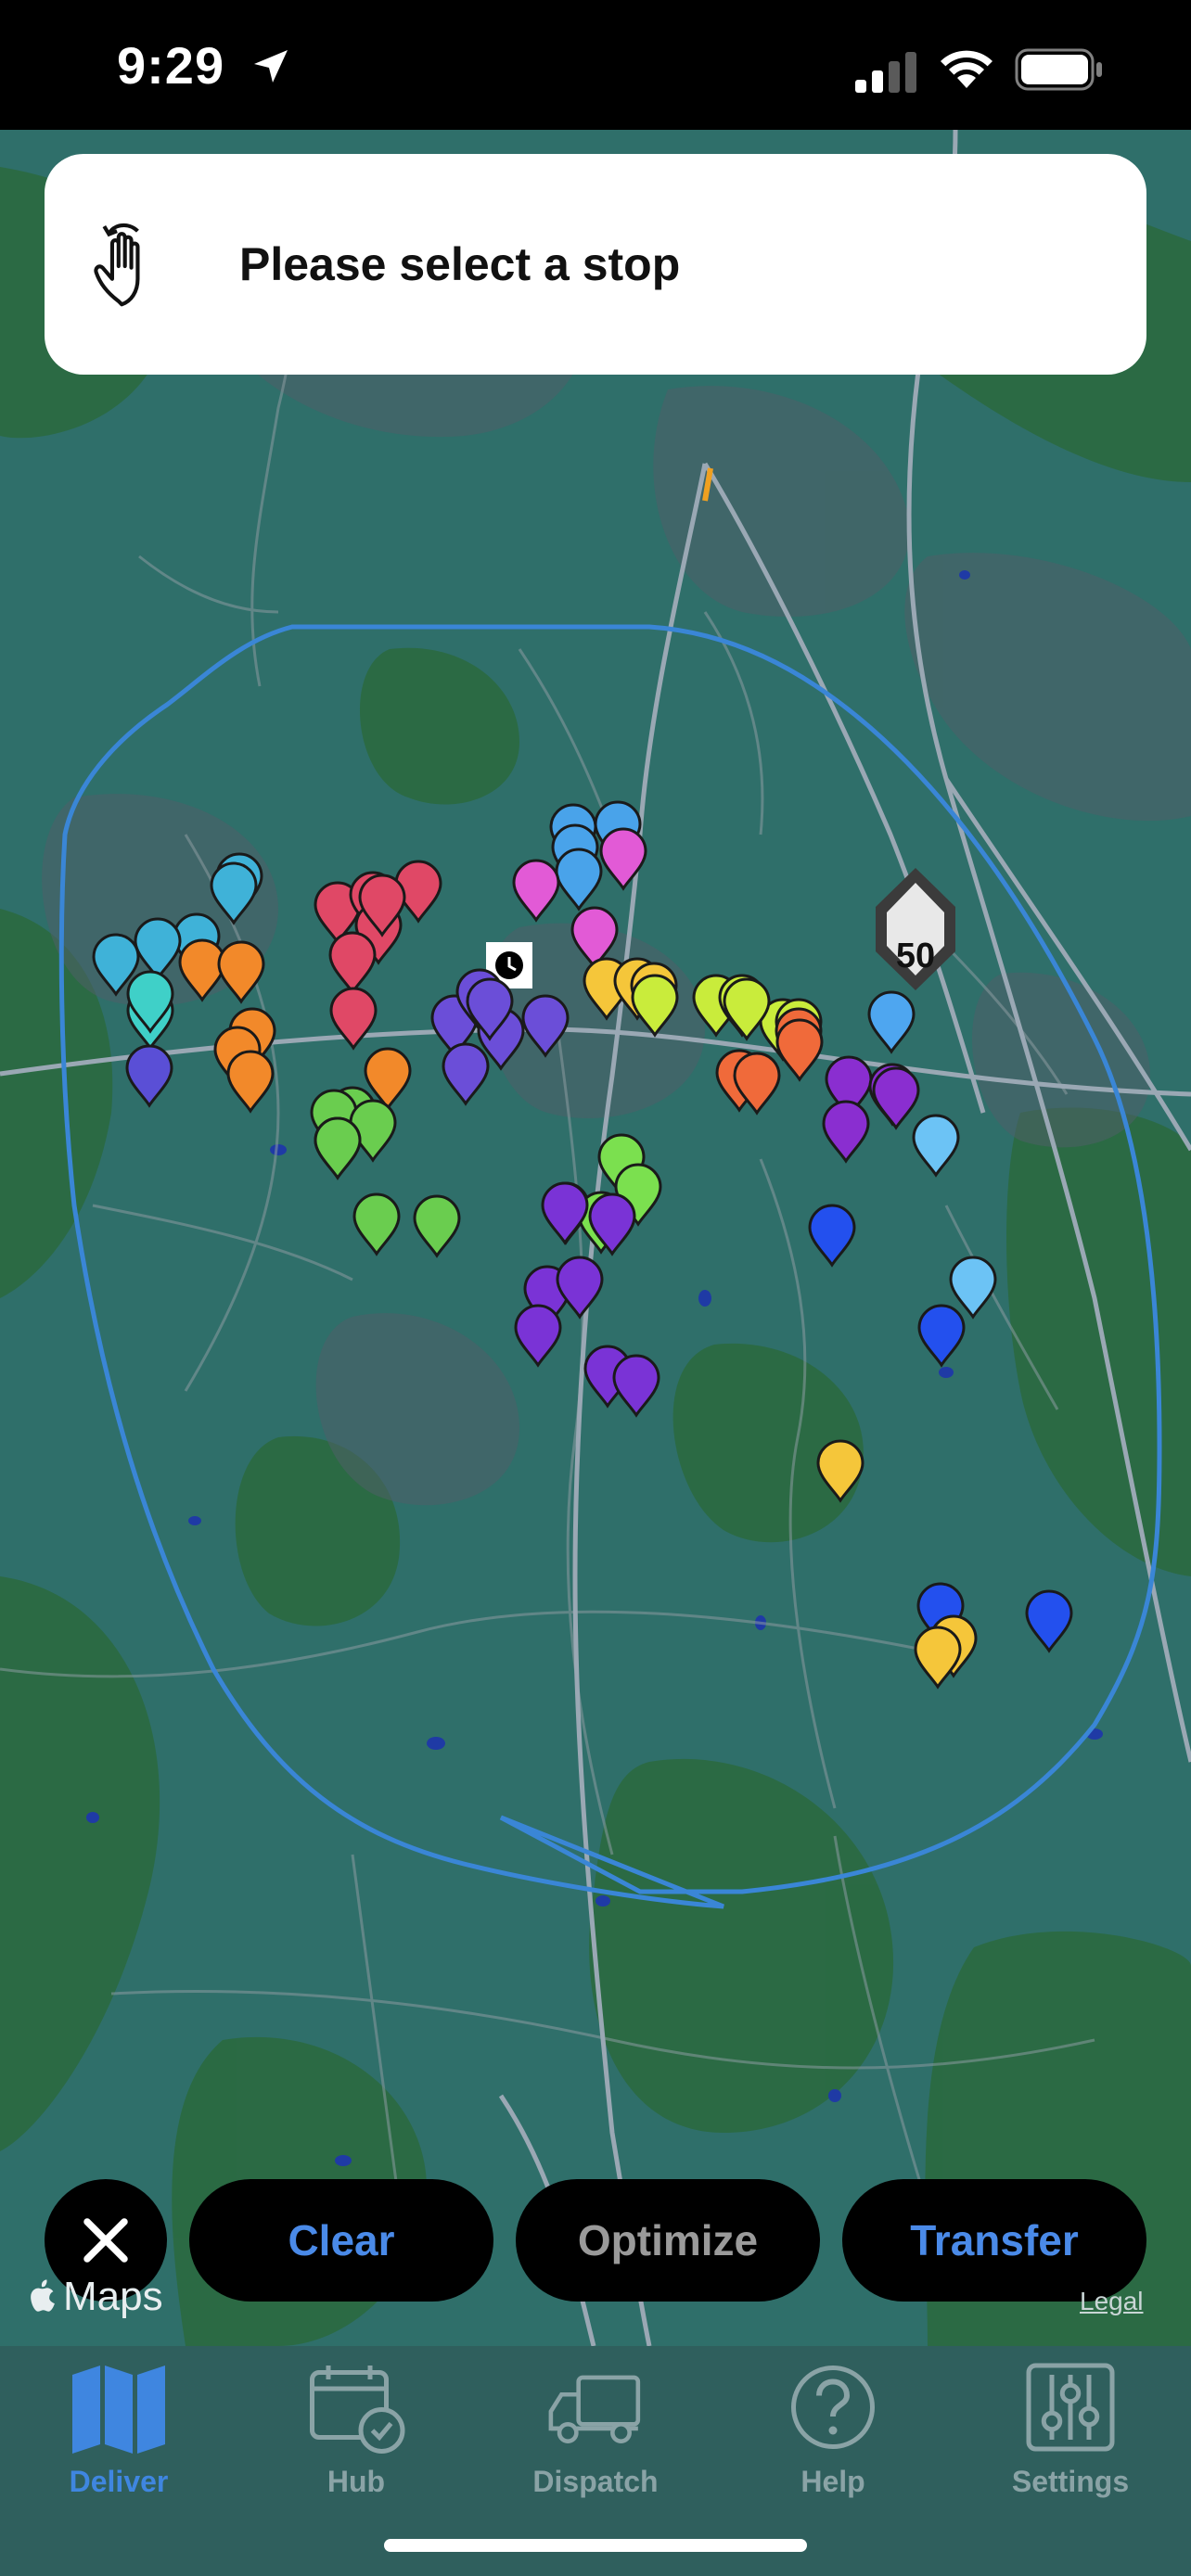  I want to click on battery-icon, so click(1058, 69).